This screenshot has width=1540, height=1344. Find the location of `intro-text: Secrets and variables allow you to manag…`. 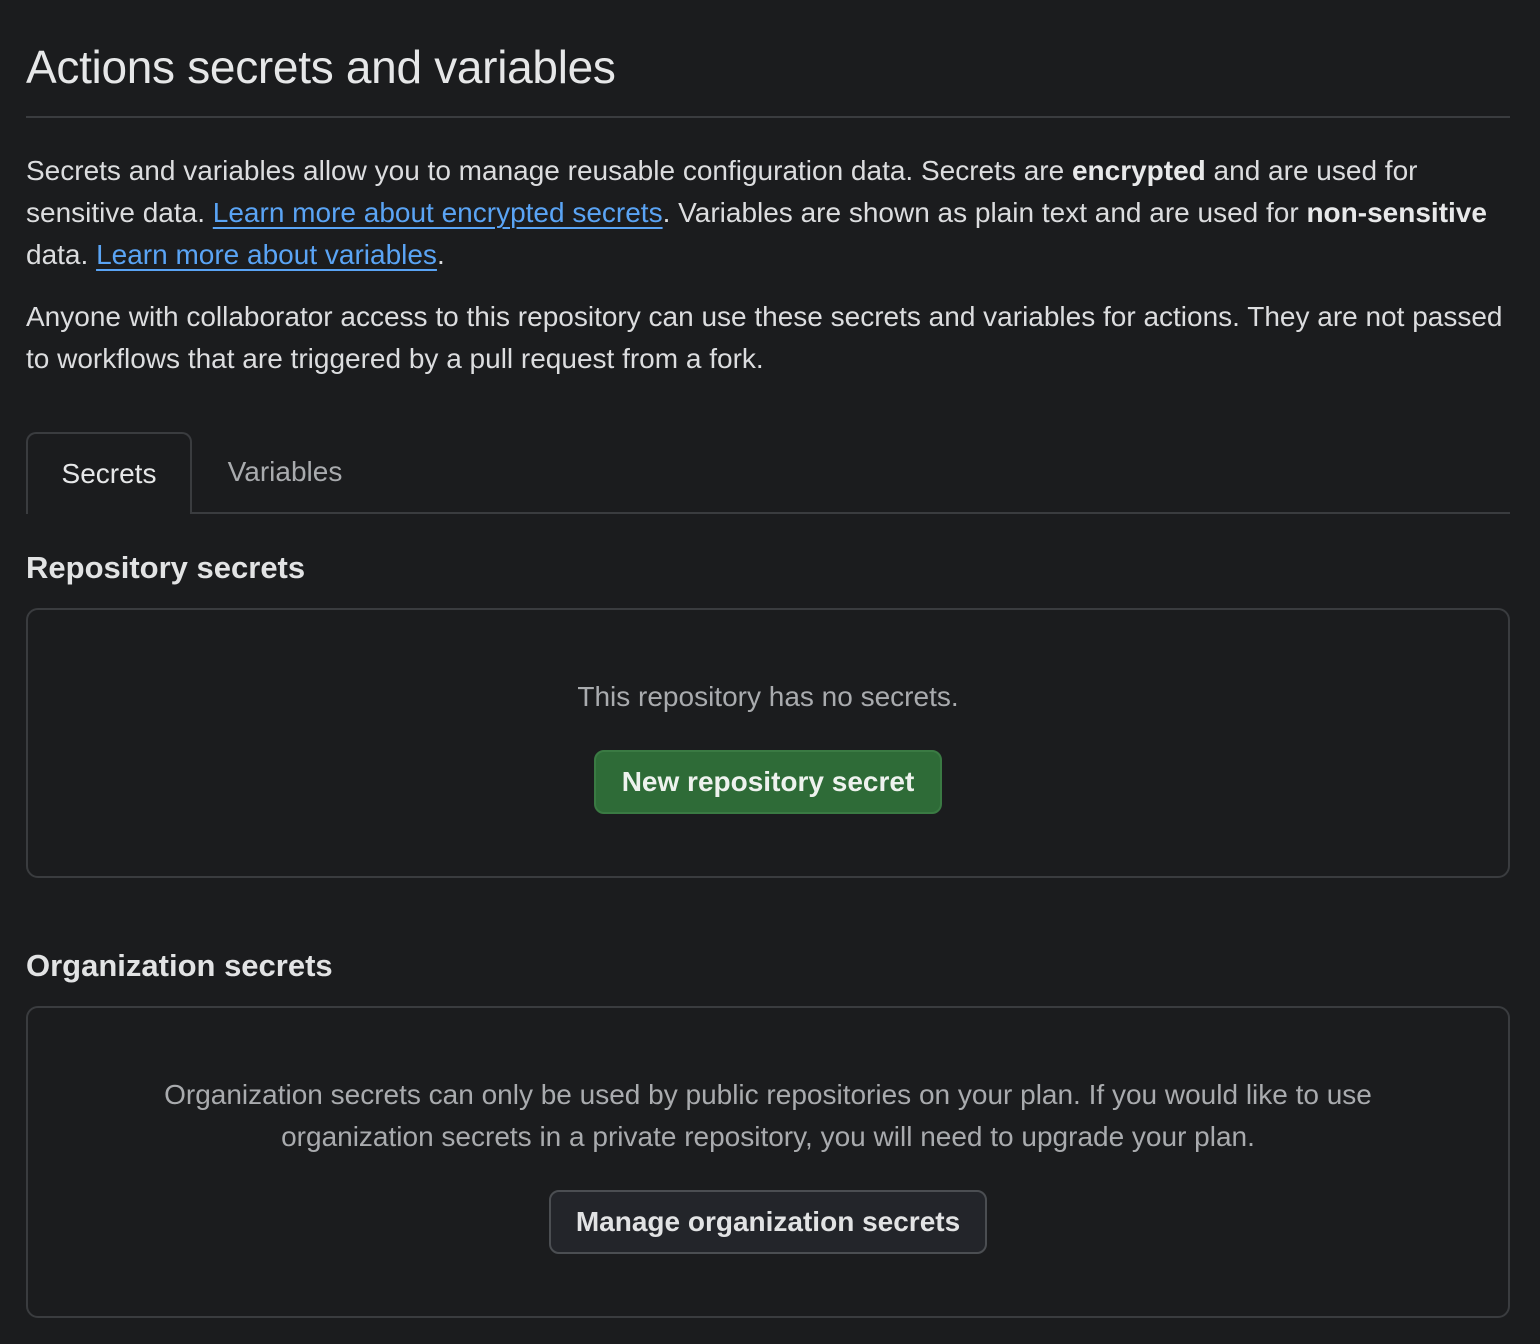

intro-text: Secrets and variables allow you to manag… is located at coordinates (549, 170).